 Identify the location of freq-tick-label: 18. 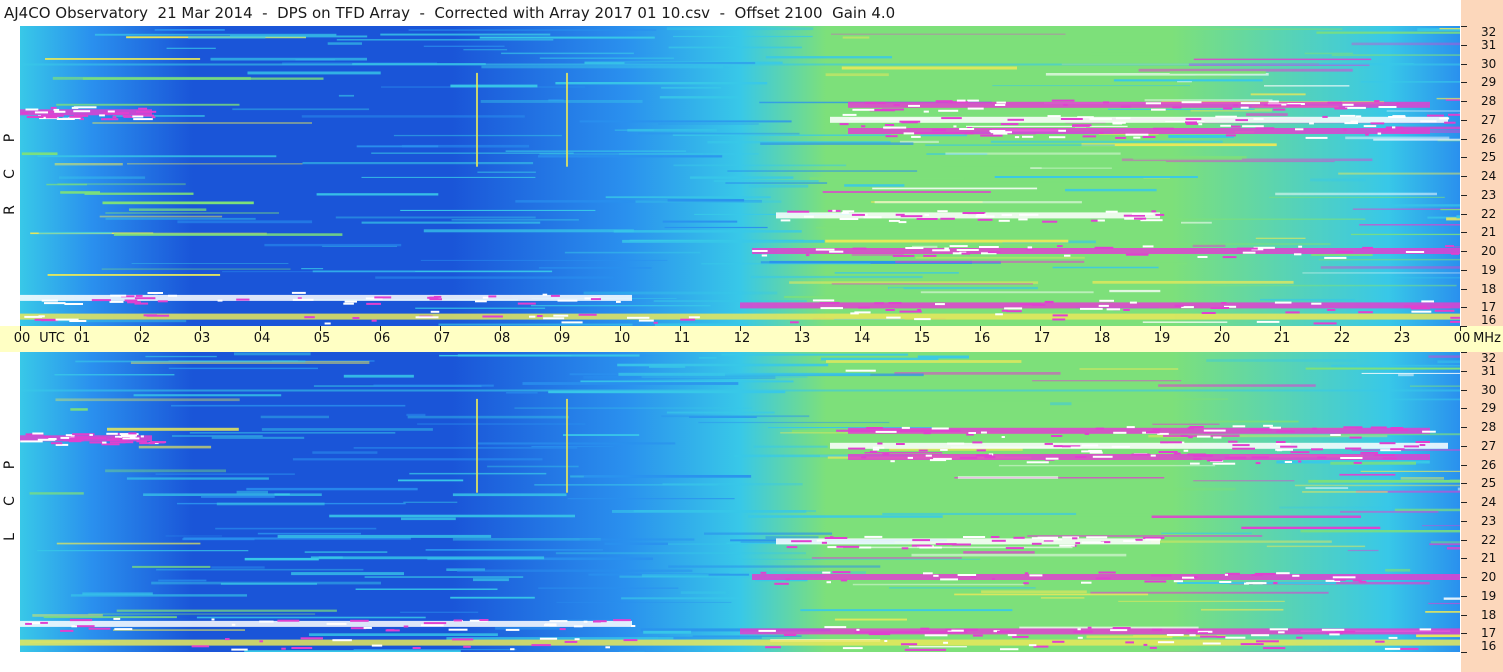
(1489, 614).